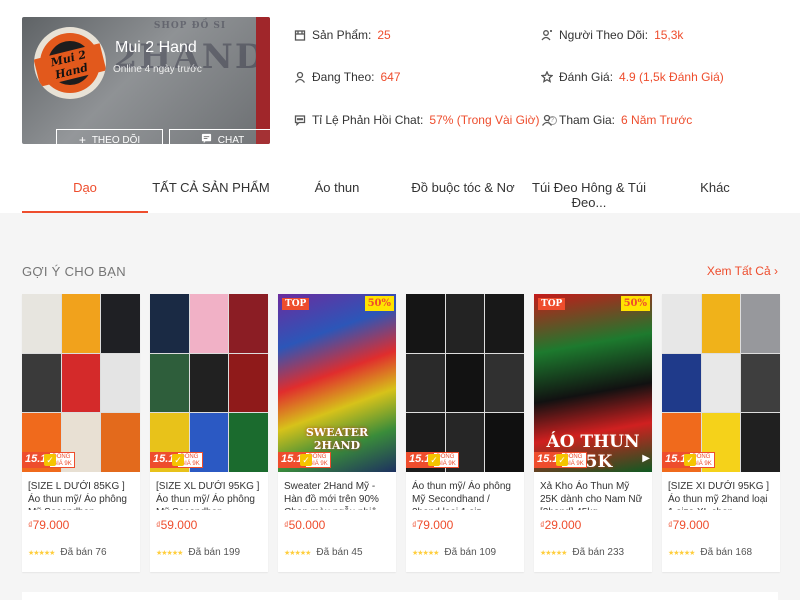 The image size is (800, 600). Describe the element at coordinates (300, 35) in the screenshot. I see `store-icon` at that location.